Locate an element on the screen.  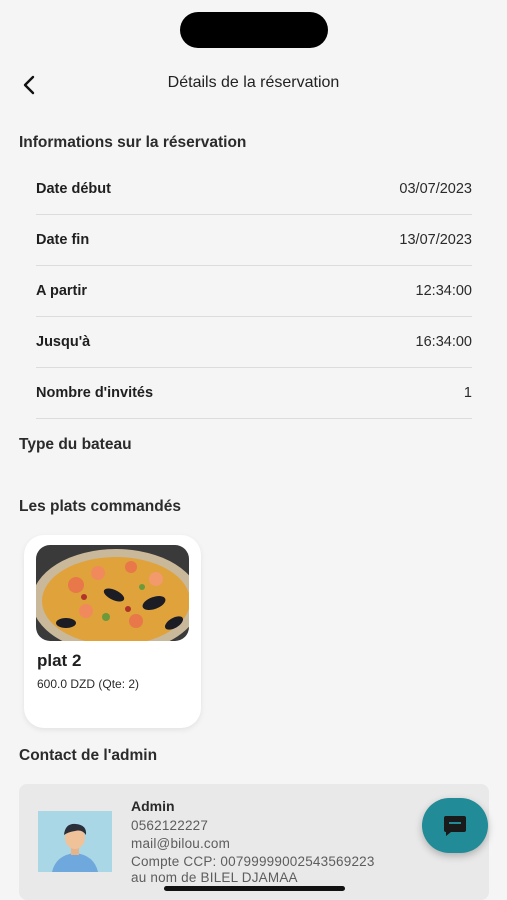
chat-button is located at coordinates (455, 825).